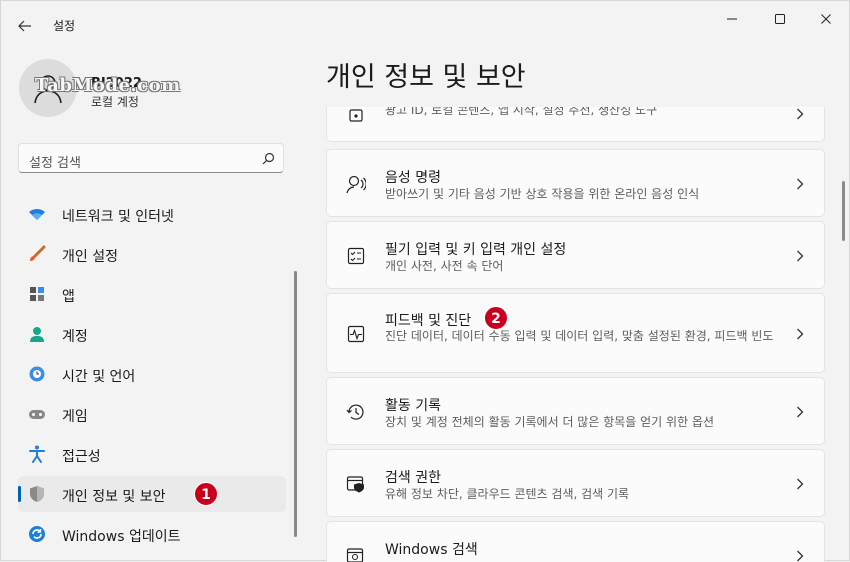  I want to click on card-description: 유해 정보 차단, 클라우드 콘텐츠 검색, 검색 기록, so click(507, 494).